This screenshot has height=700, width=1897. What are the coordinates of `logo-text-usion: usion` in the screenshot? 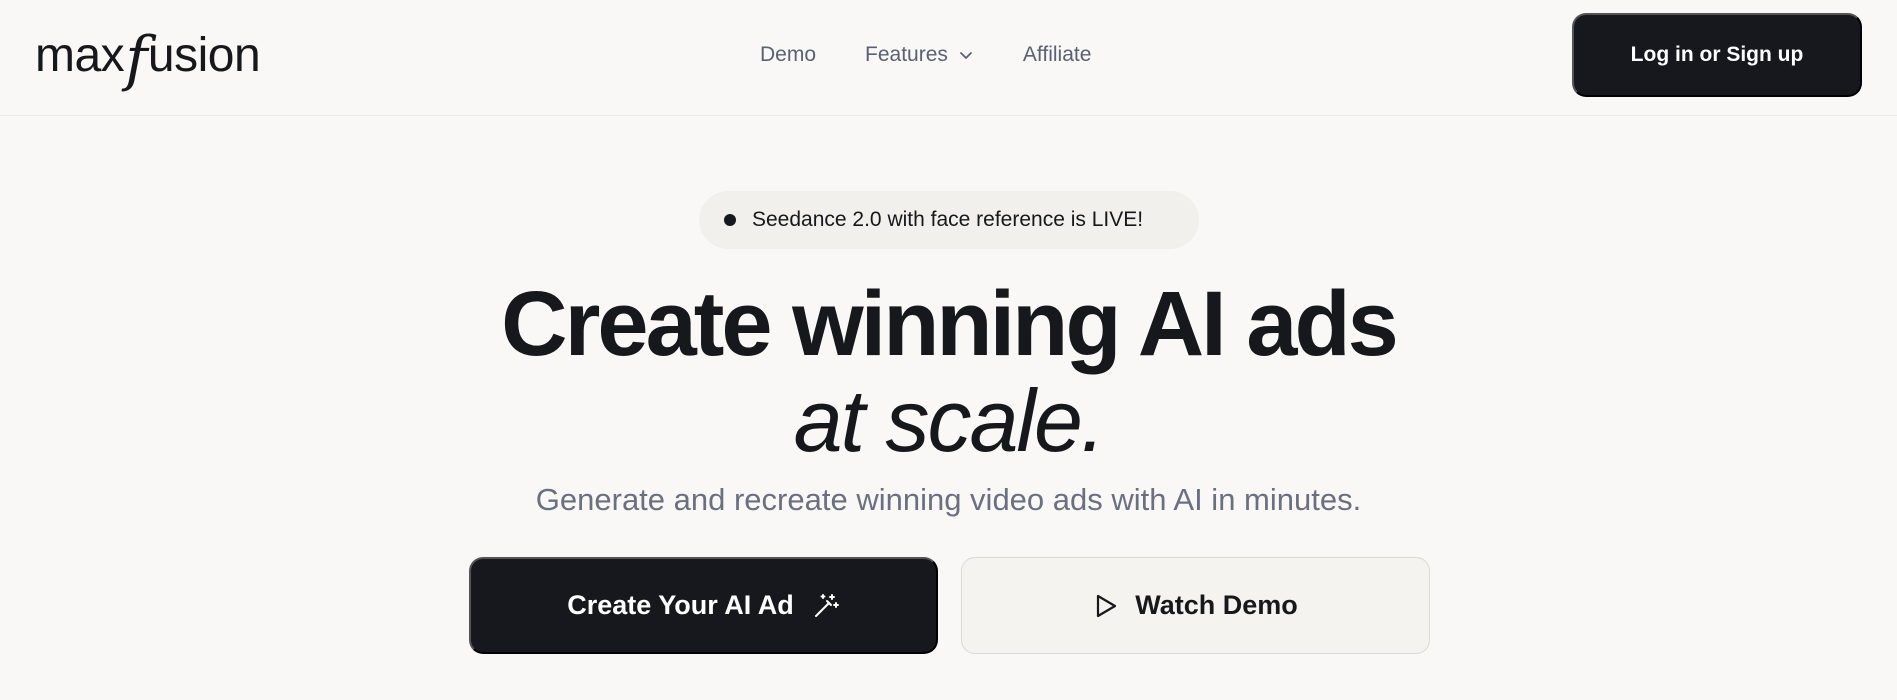 It's located at (204, 55).